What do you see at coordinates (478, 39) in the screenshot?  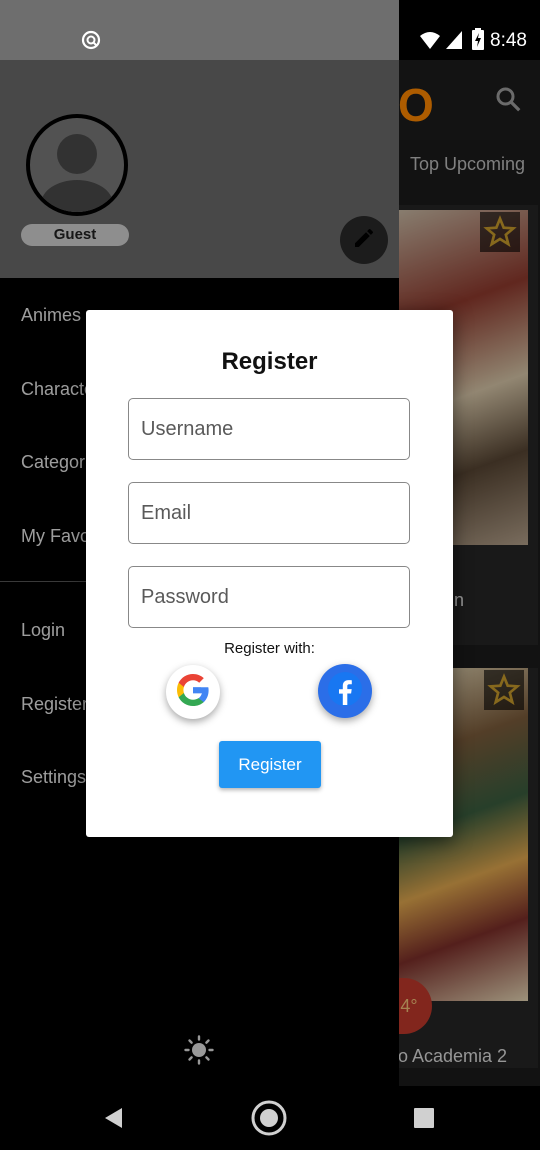 I see `battery-icon` at bounding box center [478, 39].